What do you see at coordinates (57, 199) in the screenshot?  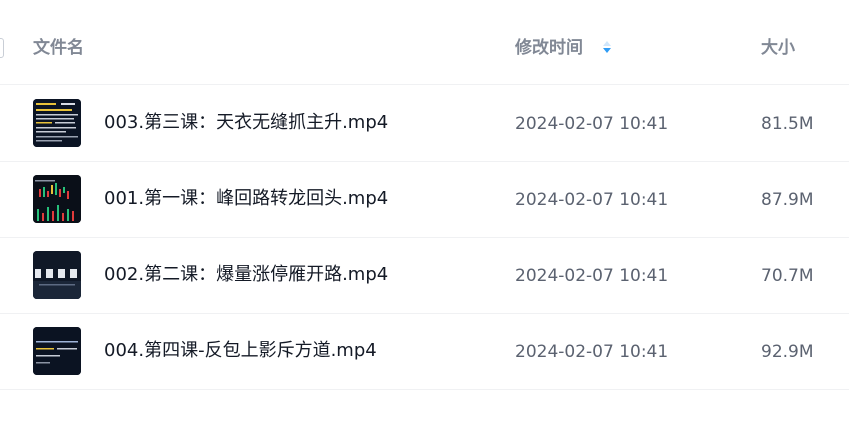 I see `video-thumbnail-candlestick-icon` at bounding box center [57, 199].